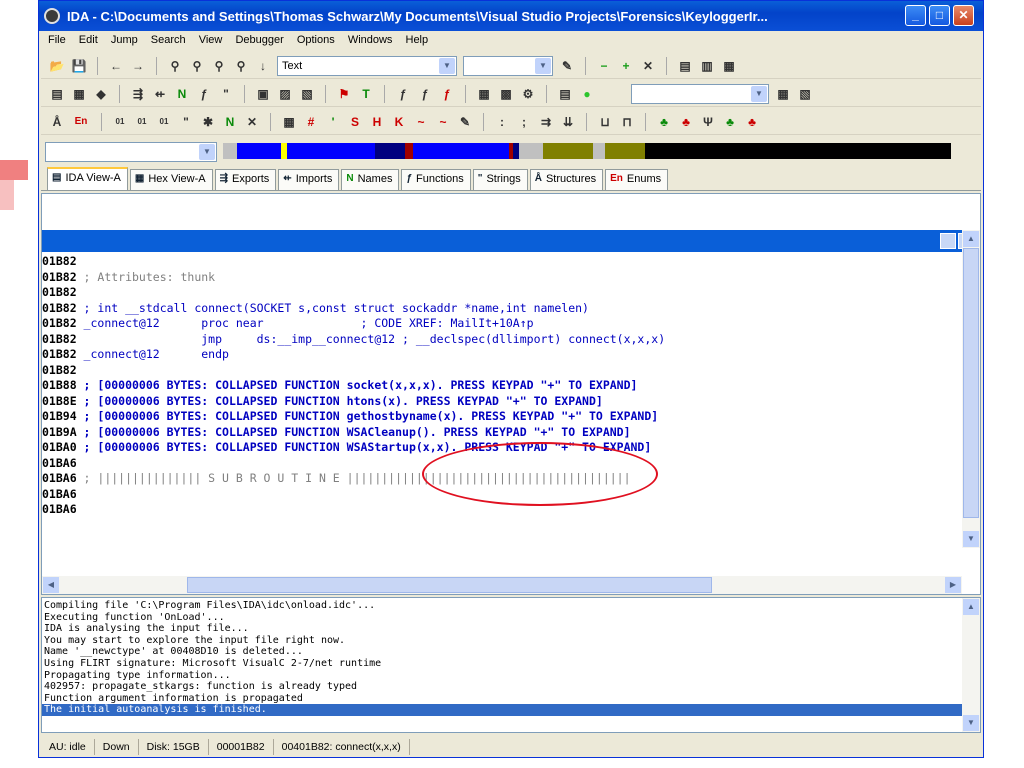  Describe the element at coordinates (263, 94) in the screenshot. I see `segments-icon: ▣` at that location.